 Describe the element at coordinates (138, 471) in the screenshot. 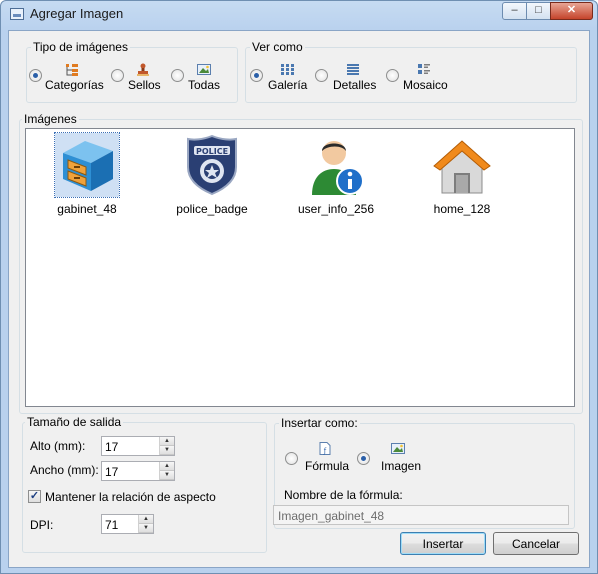

I see `ancho-stepper: 17 ▲ ▼` at that location.